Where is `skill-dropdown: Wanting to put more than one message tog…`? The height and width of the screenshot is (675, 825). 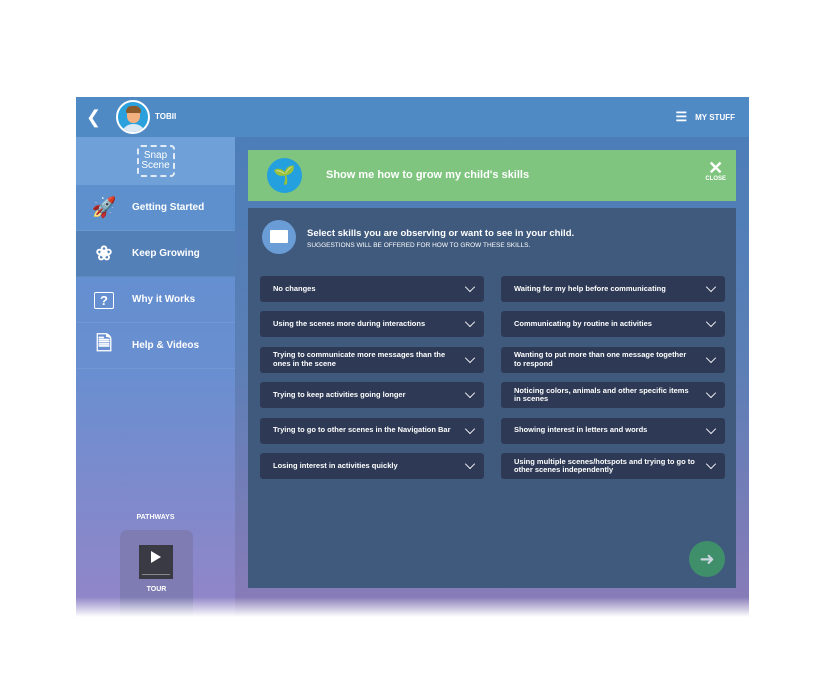
skill-dropdown: Wanting to put more than one message tog… is located at coordinates (613, 359).